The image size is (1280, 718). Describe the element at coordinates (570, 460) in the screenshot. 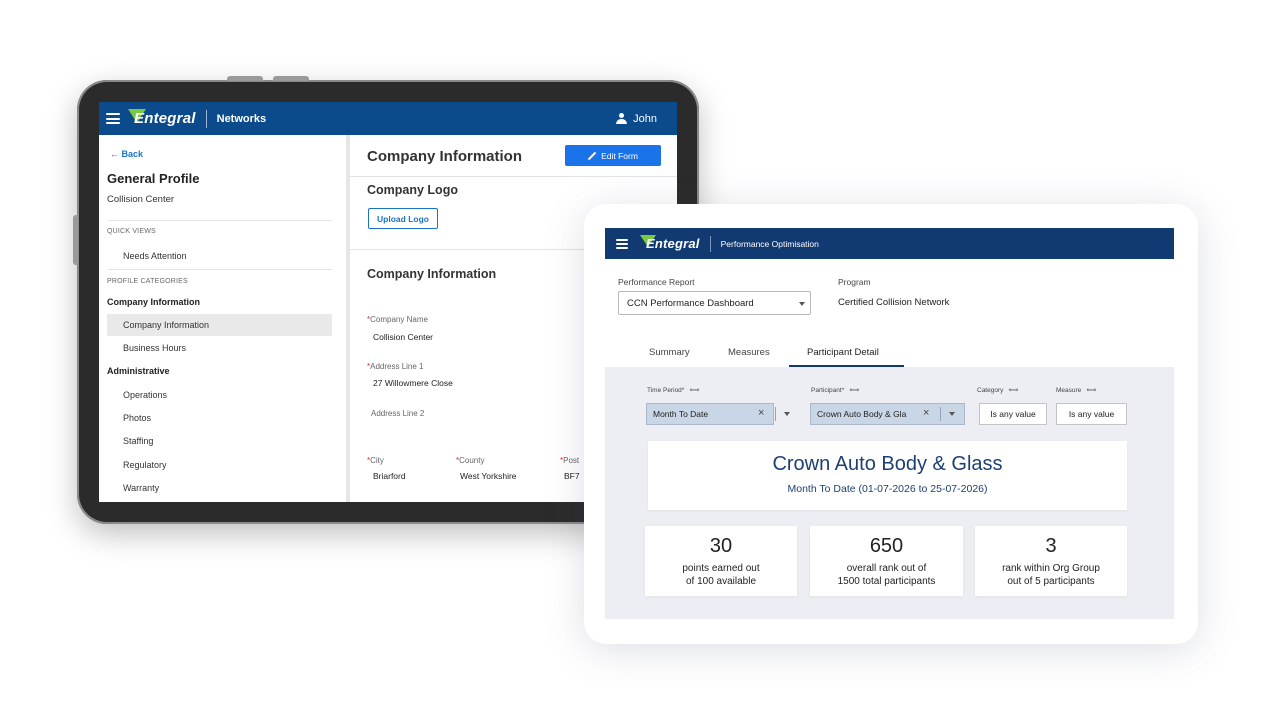

I see `postcode-label: *Post` at that location.